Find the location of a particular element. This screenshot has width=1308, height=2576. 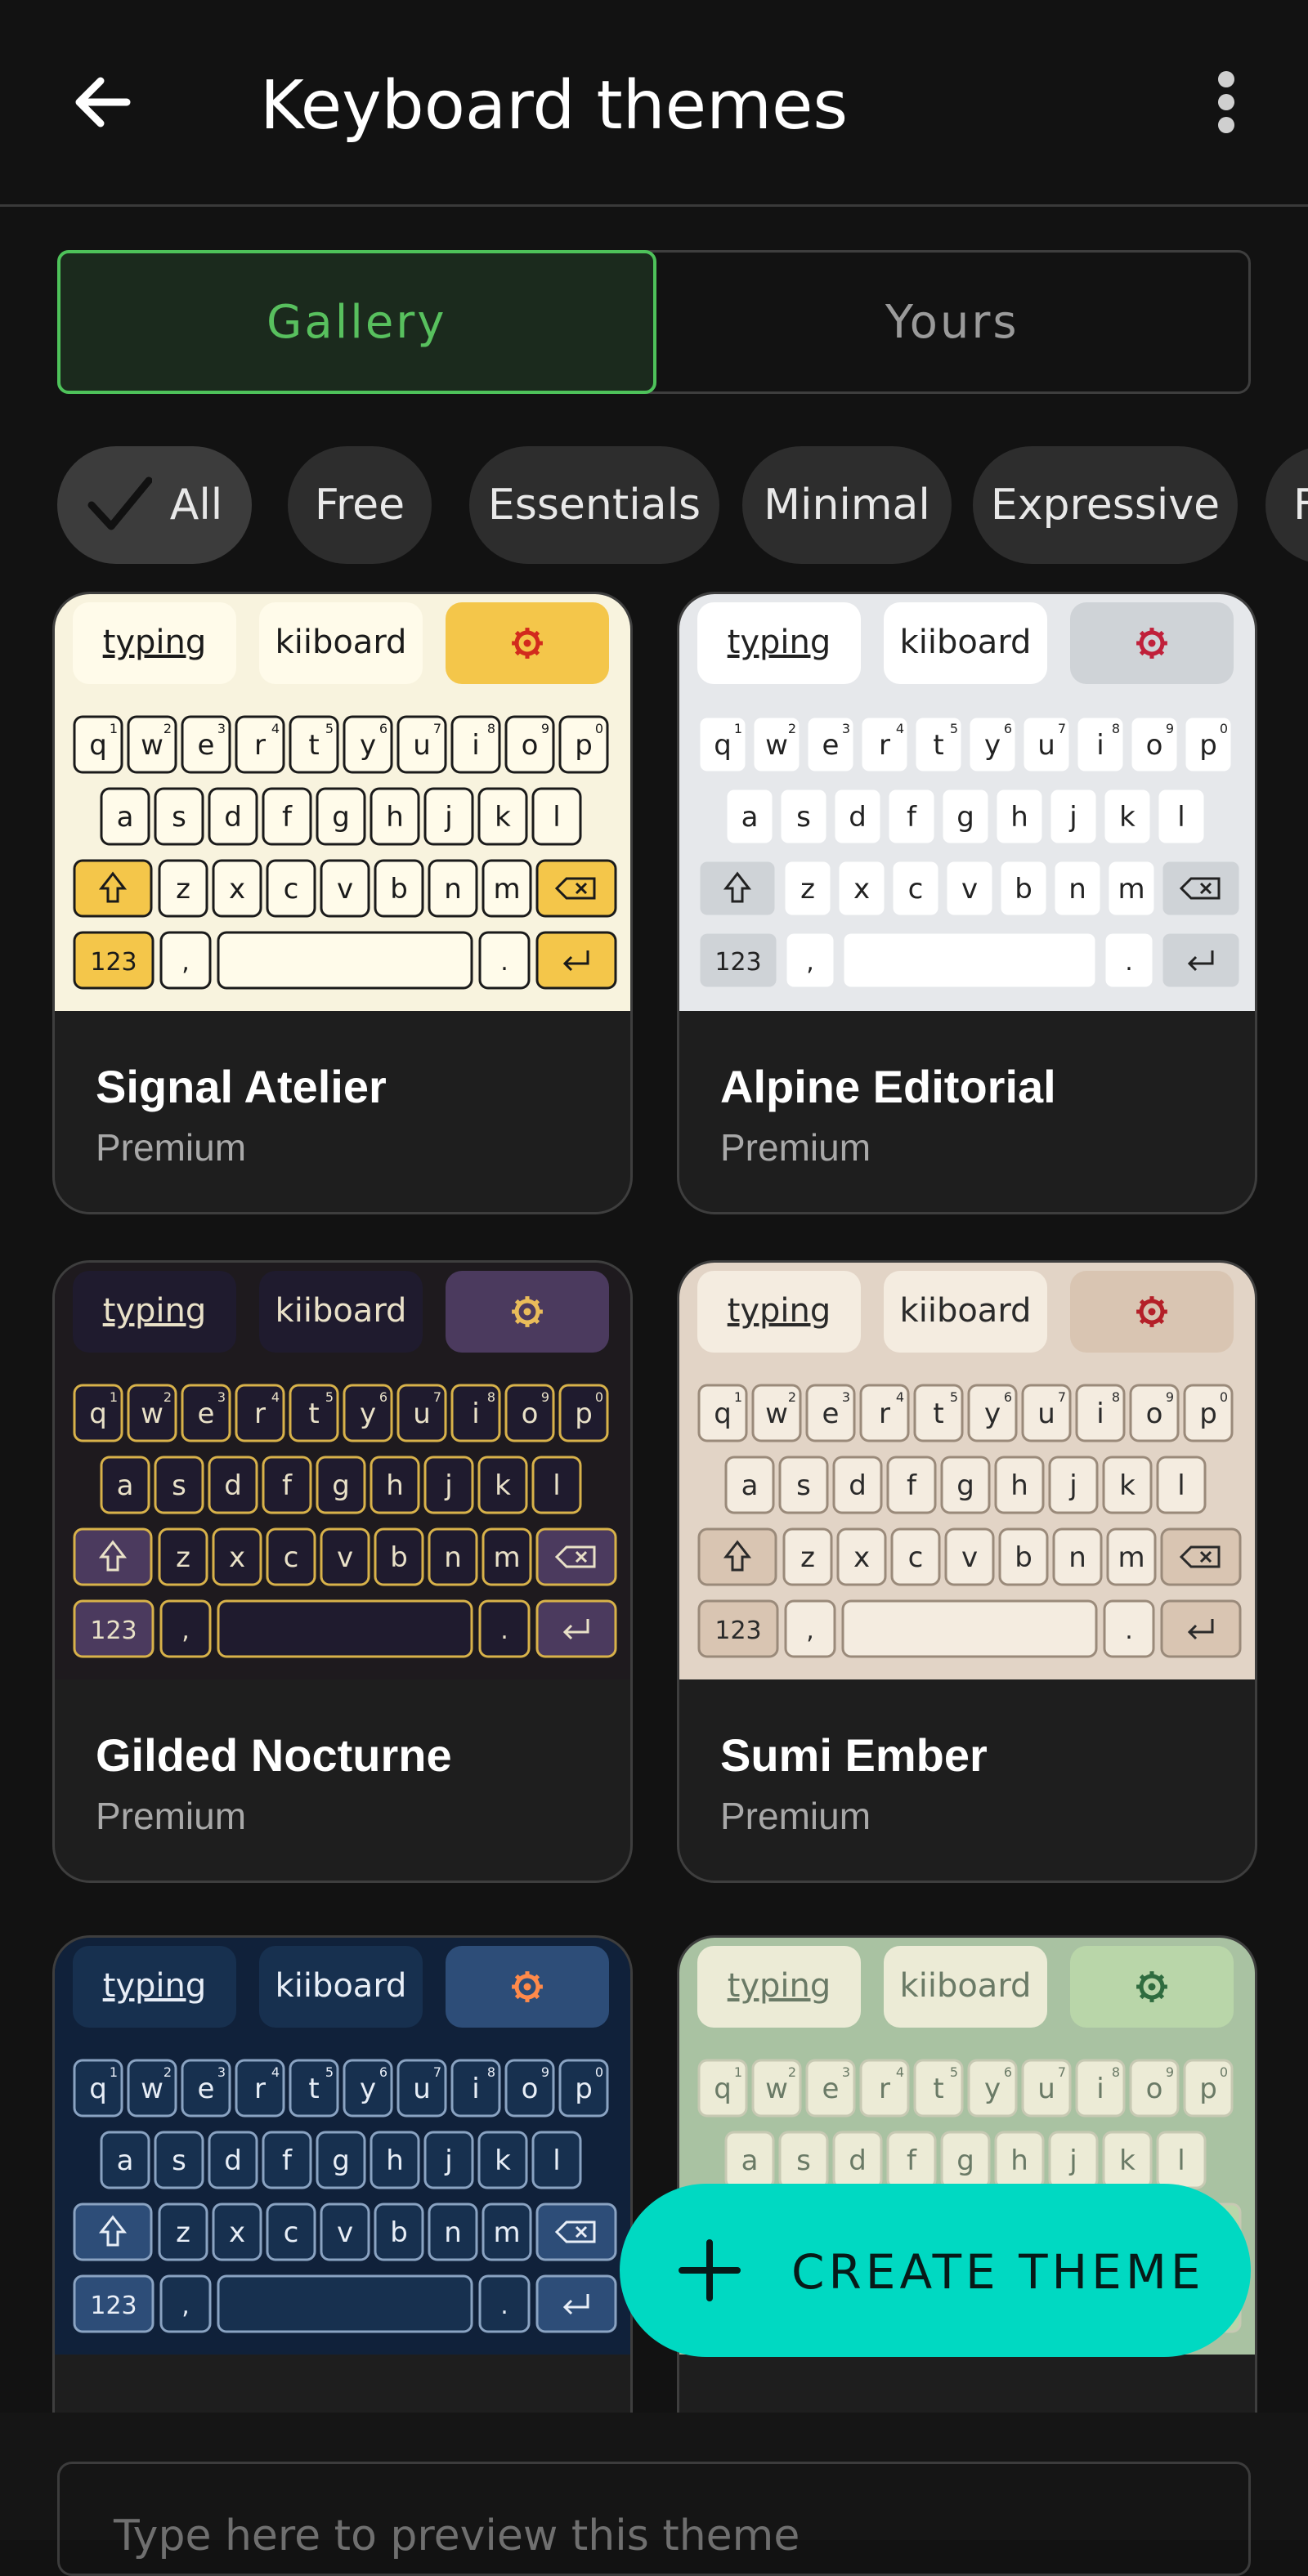

tab-yours: Yours is located at coordinates (952, 322).